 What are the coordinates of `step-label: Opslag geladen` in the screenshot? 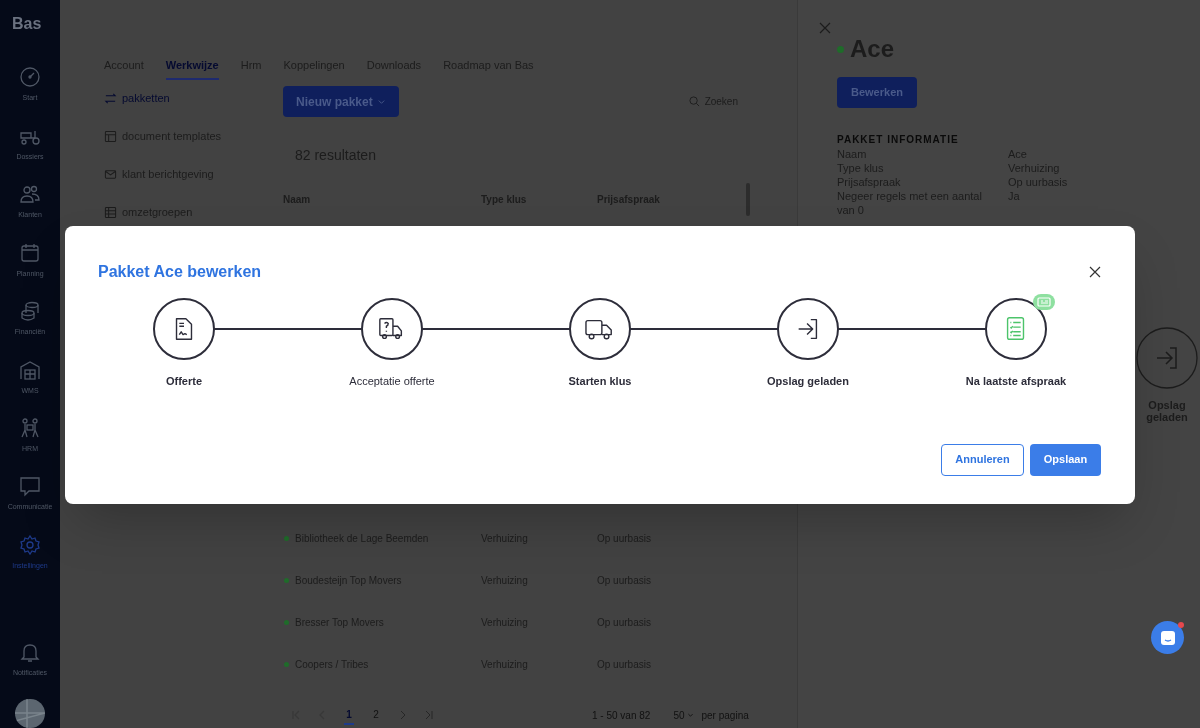 It's located at (808, 381).